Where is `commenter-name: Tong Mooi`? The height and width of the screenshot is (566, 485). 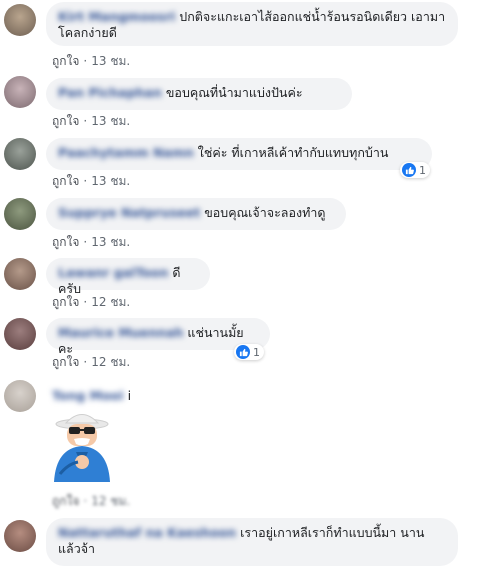
commenter-name: Tong Mooi is located at coordinates (88, 395).